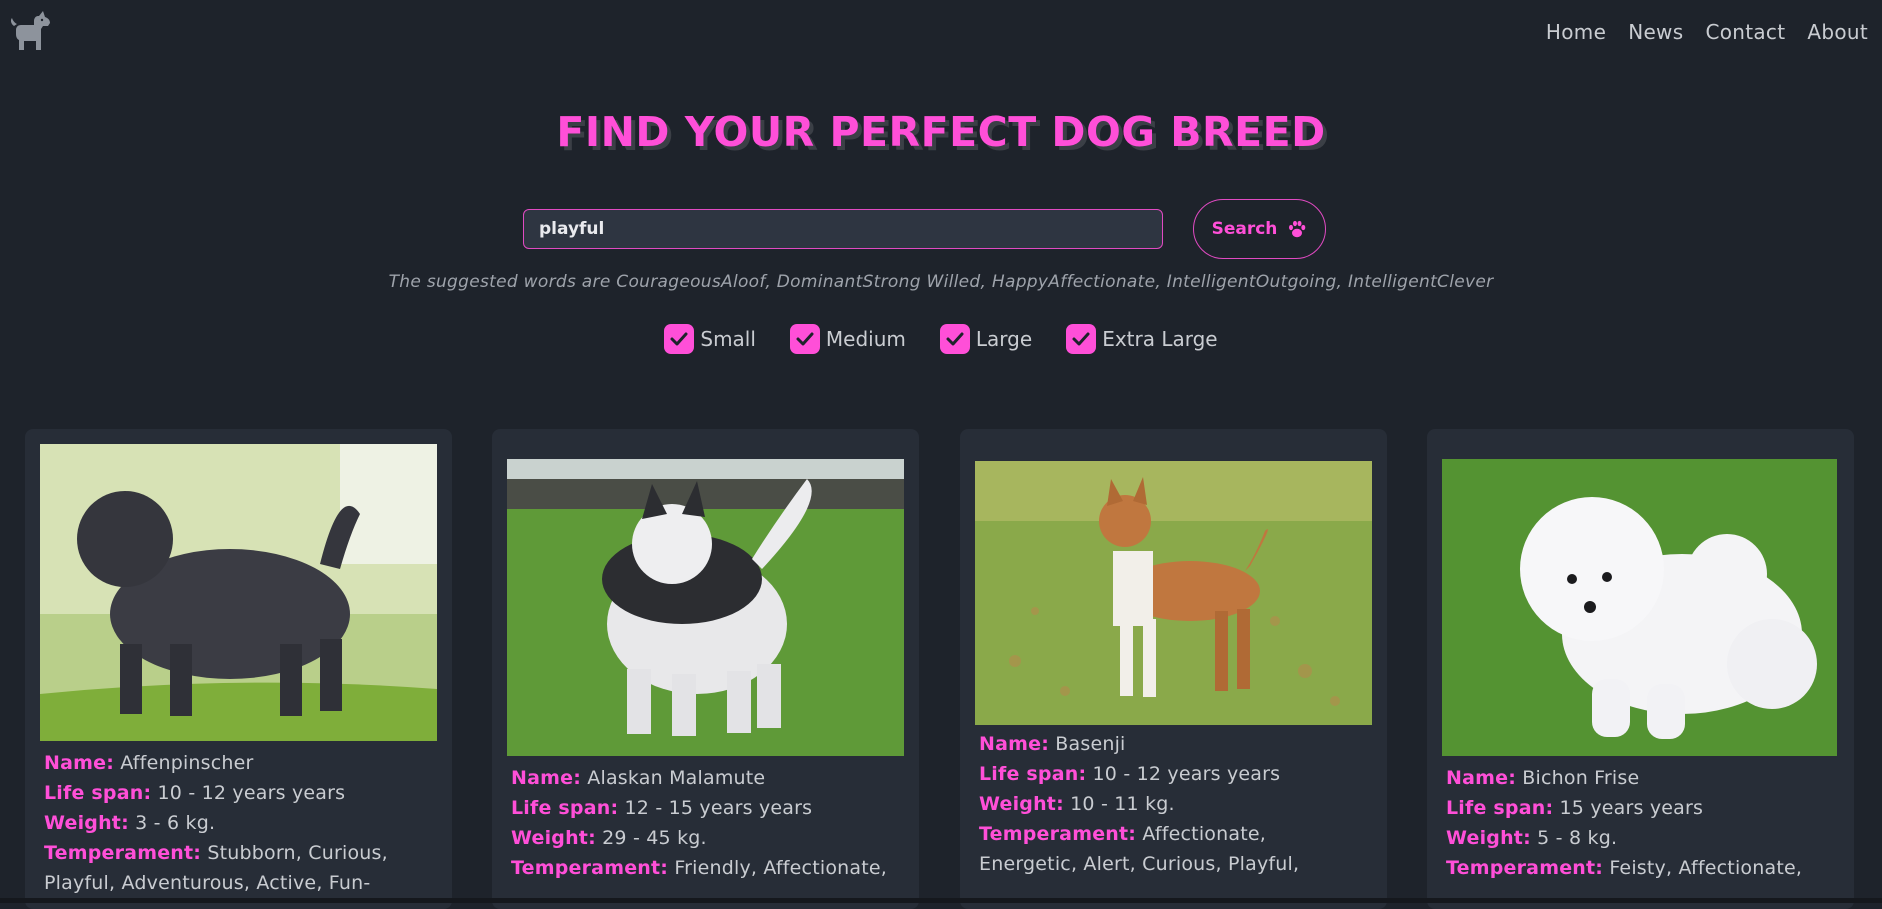 The image size is (1882, 909). I want to click on temperament-row: Temperament: Stubborn, Curious,, so click(241, 853).